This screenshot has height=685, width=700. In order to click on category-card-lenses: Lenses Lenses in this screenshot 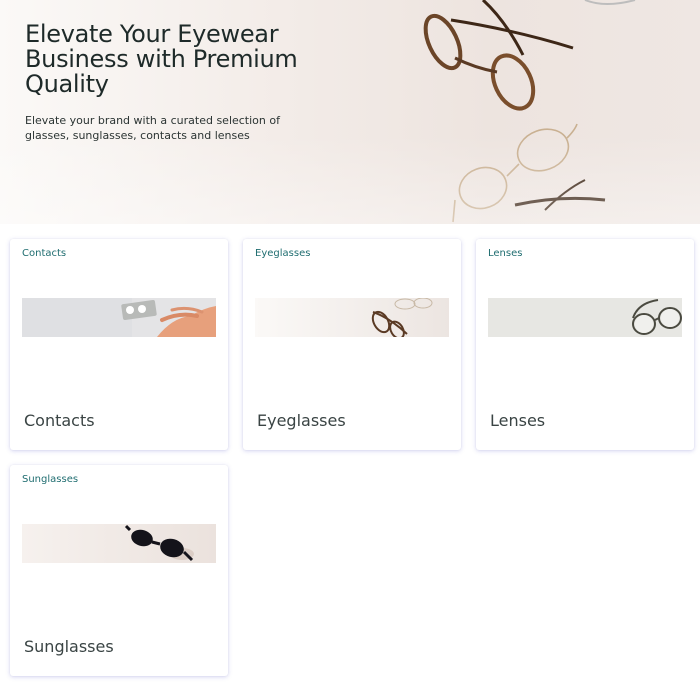, I will do `click(585, 344)`.